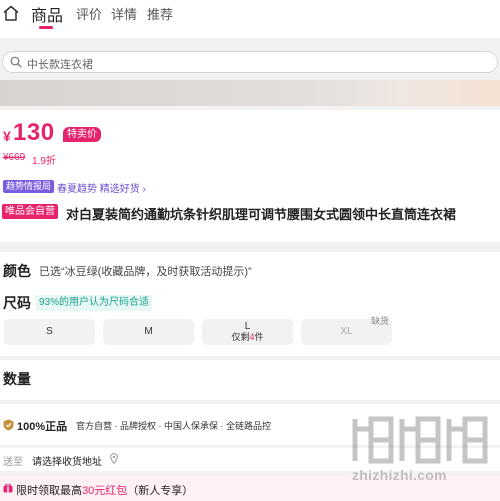 This screenshot has width=500, height=501. I want to click on size-option-l: L 仅剩4件, so click(247, 332).